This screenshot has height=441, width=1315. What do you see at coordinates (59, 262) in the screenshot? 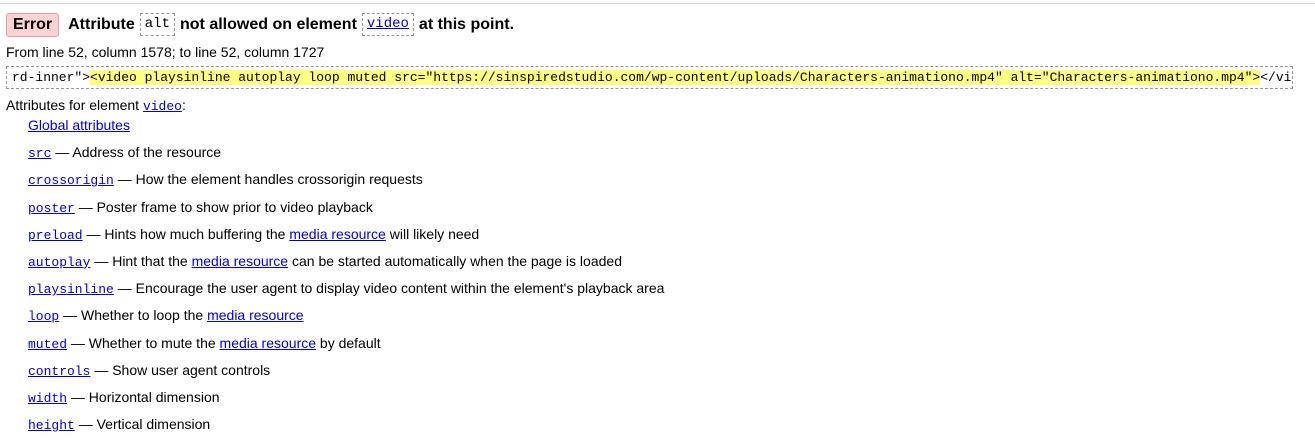
I see `attribute-link-autoplay: autoplay` at bounding box center [59, 262].